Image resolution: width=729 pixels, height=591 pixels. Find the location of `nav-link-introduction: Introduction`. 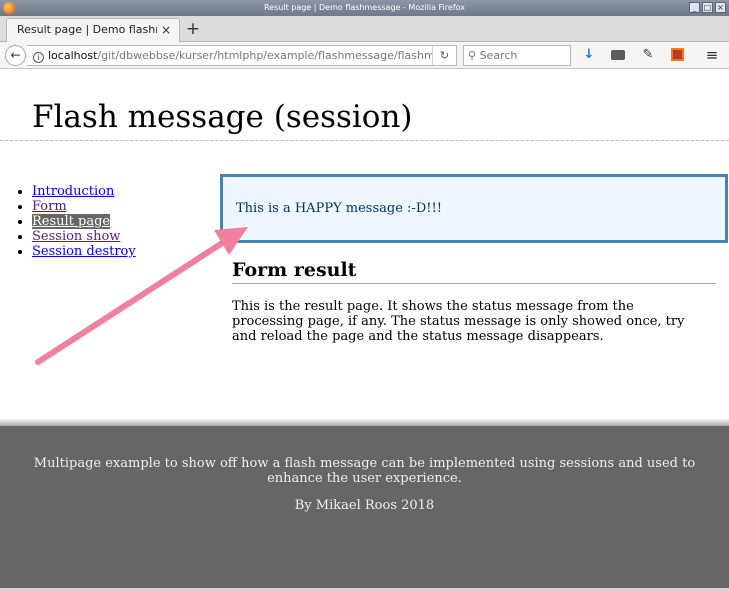

nav-link-introduction: Introduction is located at coordinates (73, 191).